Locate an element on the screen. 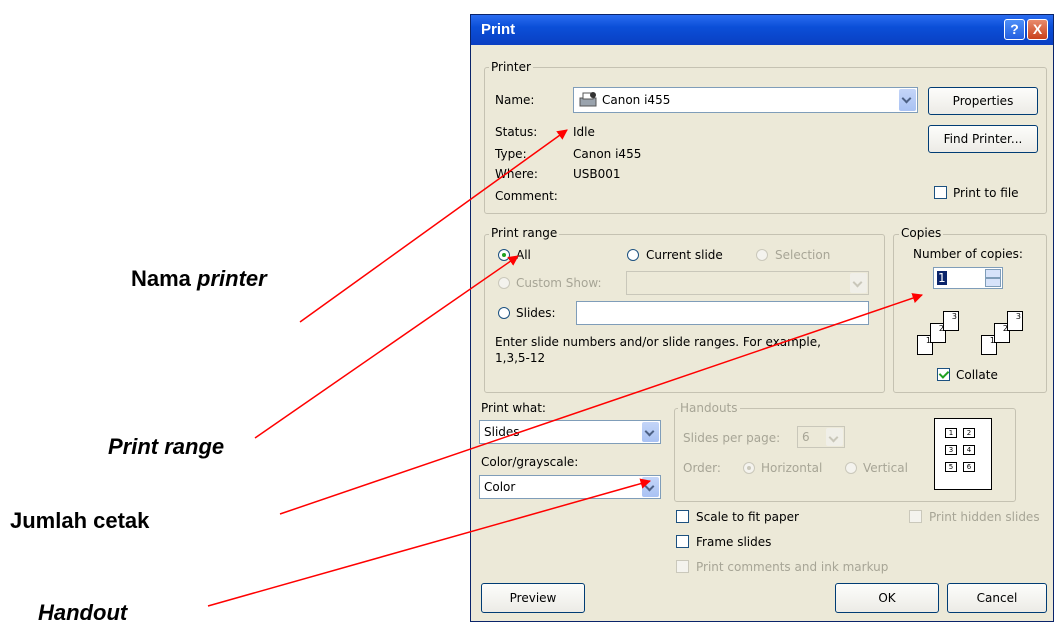 The height and width of the screenshot is (626, 1054). arrow-handout is located at coordinates (429, 542).